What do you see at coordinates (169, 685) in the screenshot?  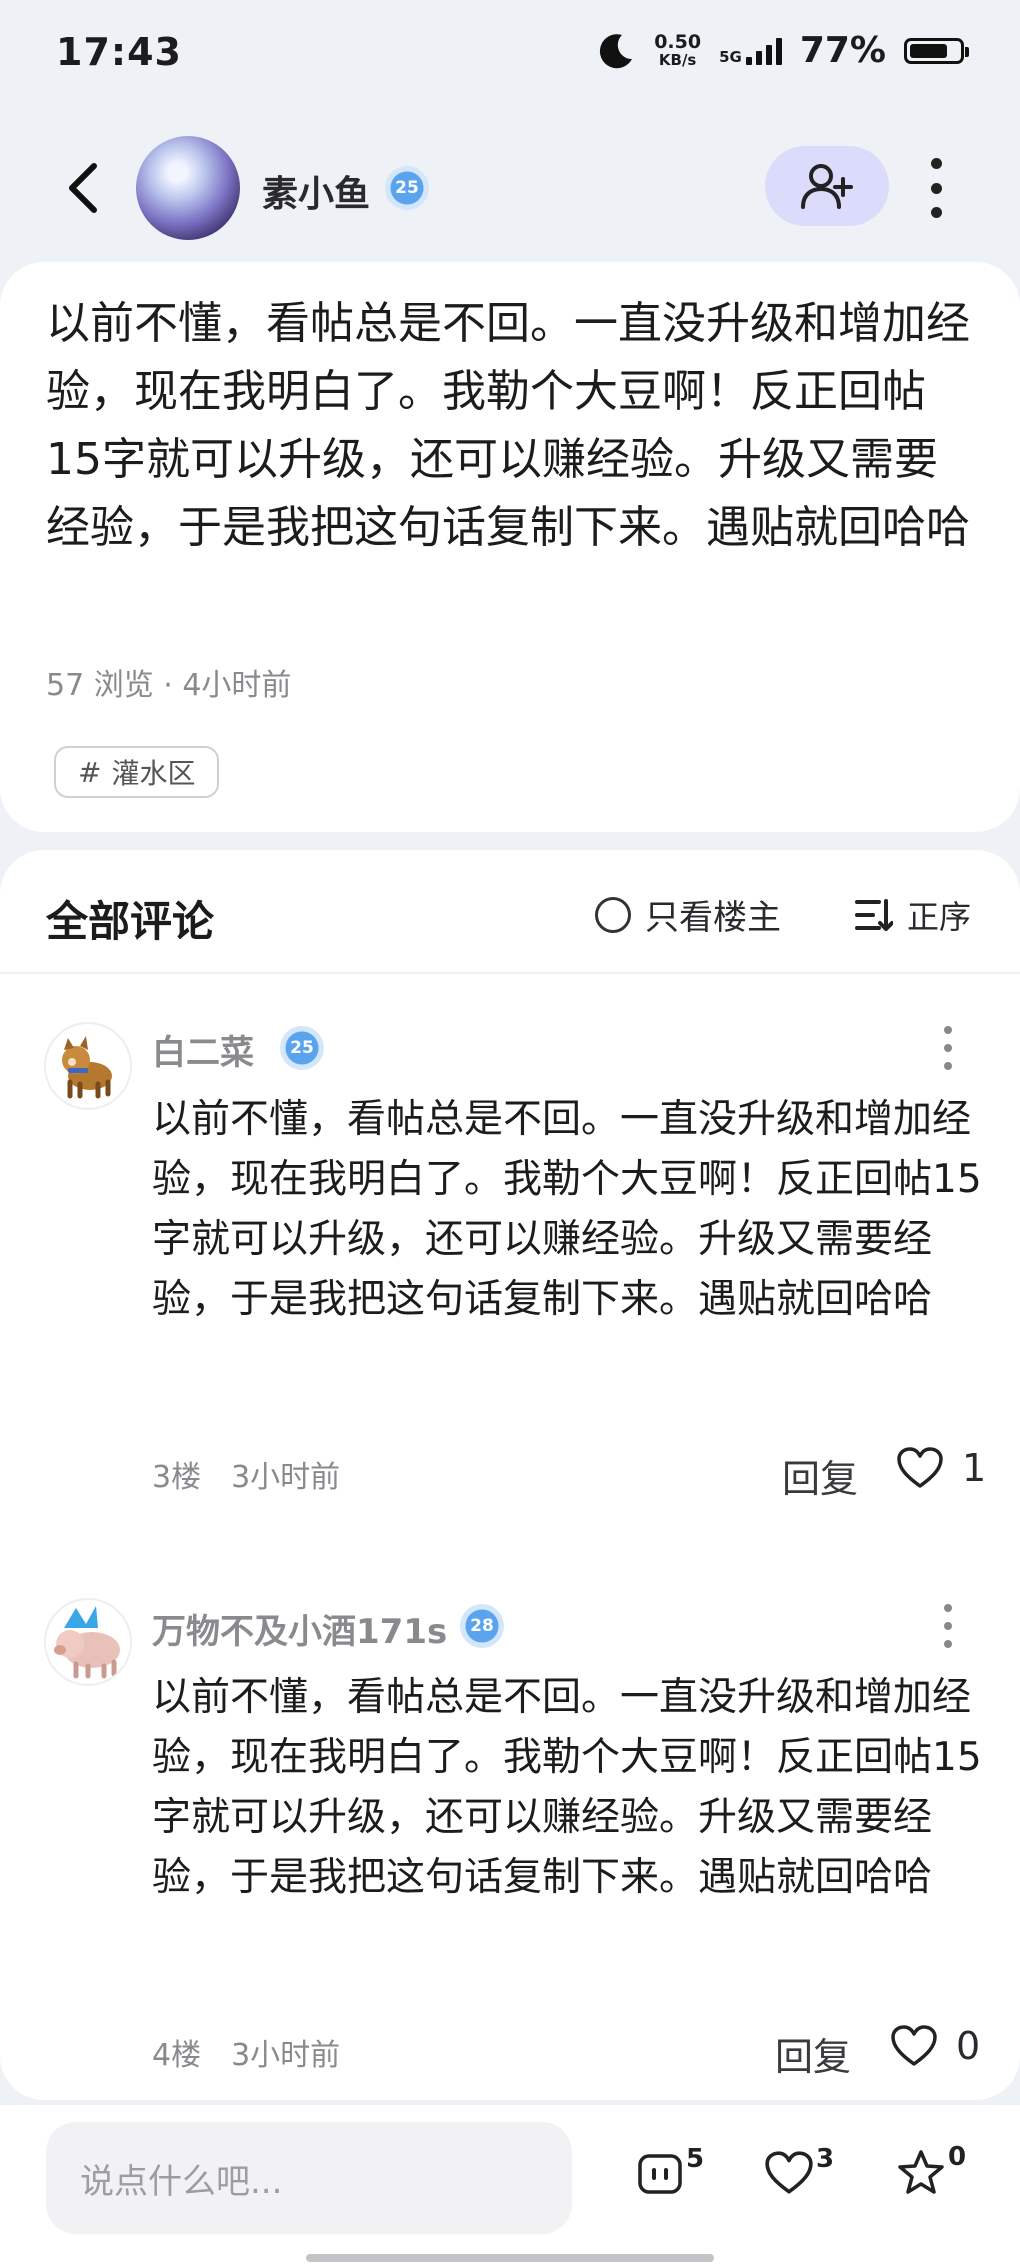 I see `post-meta: 57 浏览 · 4小时前` at bounding box center [169, 685].